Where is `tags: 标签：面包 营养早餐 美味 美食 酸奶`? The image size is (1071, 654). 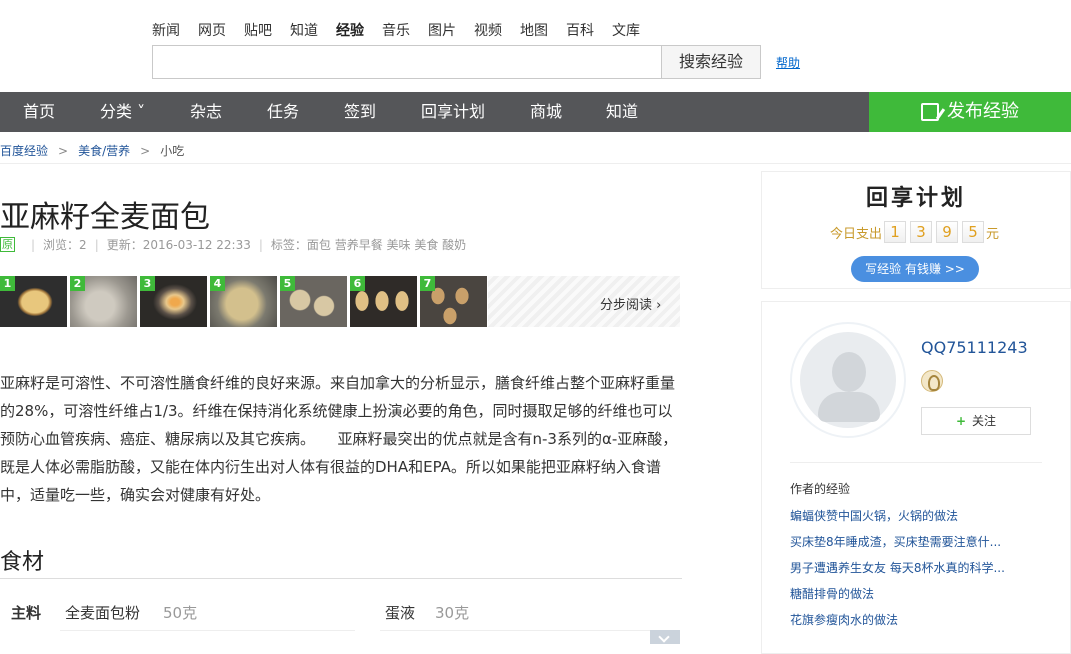 tags: 标签：面包 营养早餐 美味 美食 酸奶 is located at coordinates (368, 244).